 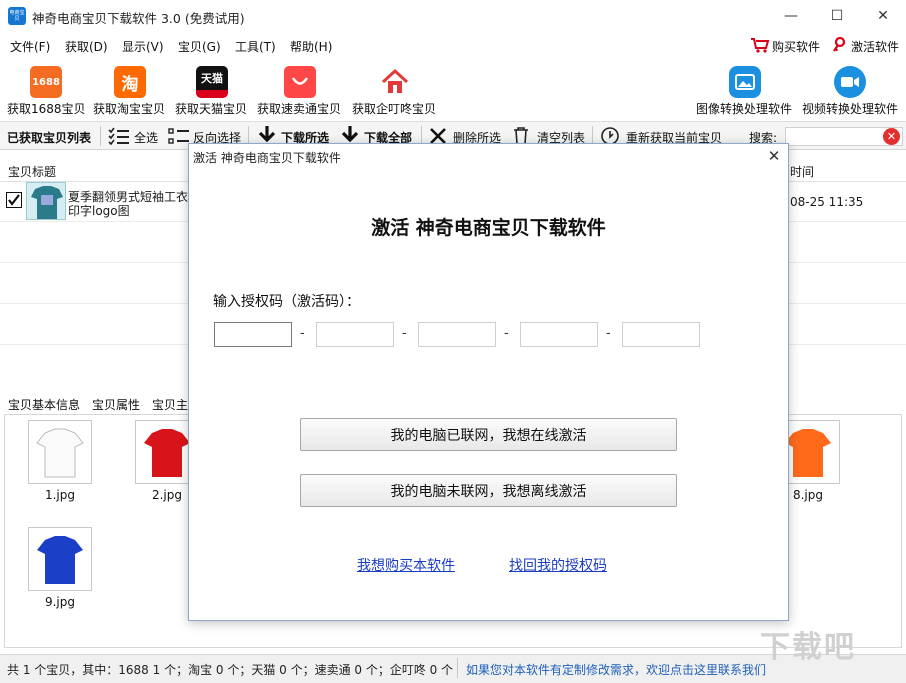 What do you see at coordinates (286, 302) in the screenshot?
I see `license-prompt: 输入授权码（激活码）：` at bounding box center [286, 302].